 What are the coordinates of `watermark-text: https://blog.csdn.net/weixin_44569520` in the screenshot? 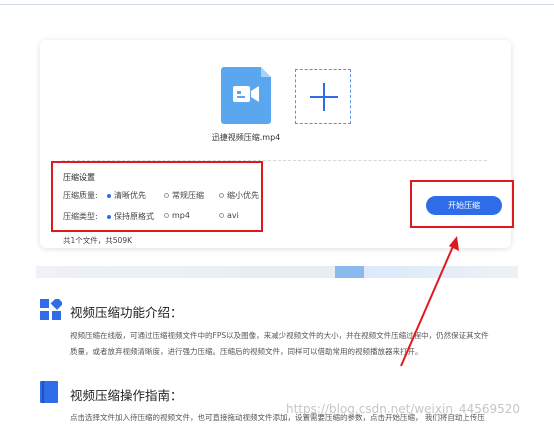 It's located at (403, 409).